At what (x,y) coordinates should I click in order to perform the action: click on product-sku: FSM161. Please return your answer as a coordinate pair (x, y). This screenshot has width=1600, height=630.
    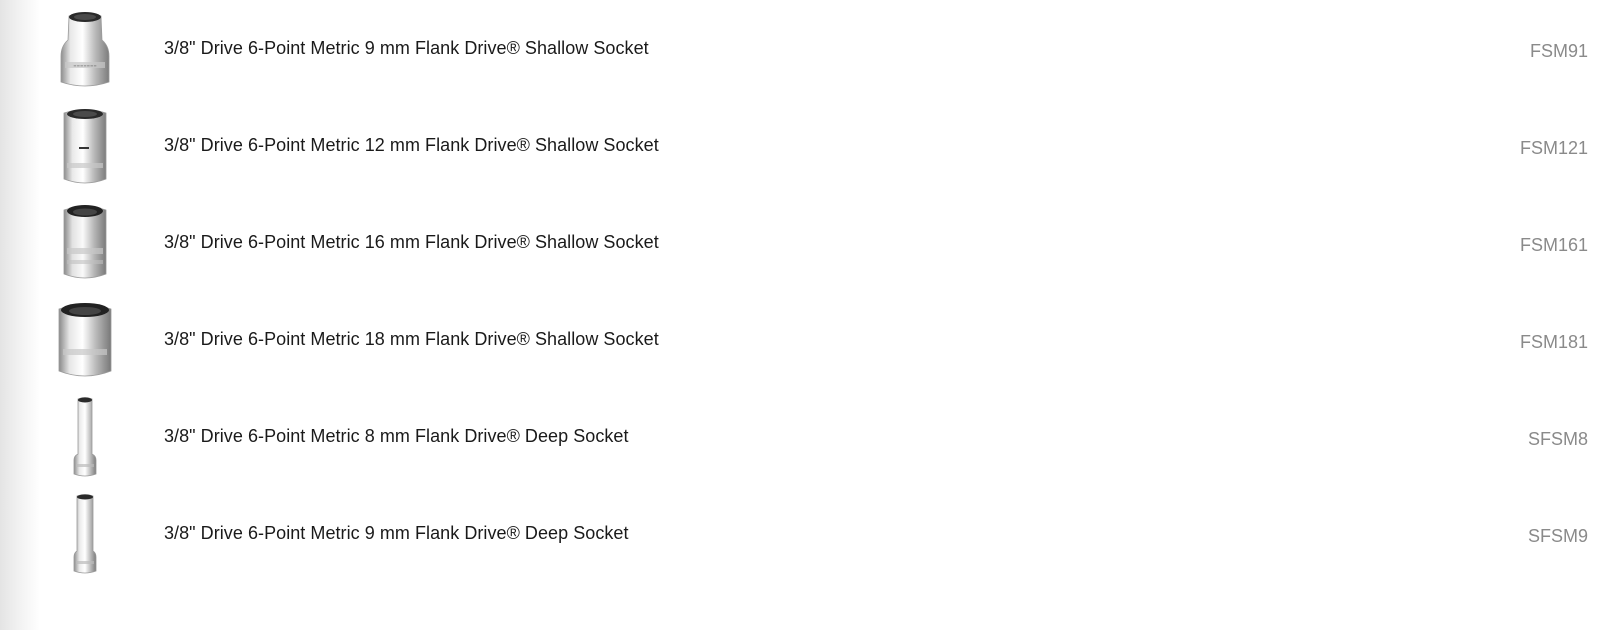
    Looking at the image, I should click on (1553, 245).